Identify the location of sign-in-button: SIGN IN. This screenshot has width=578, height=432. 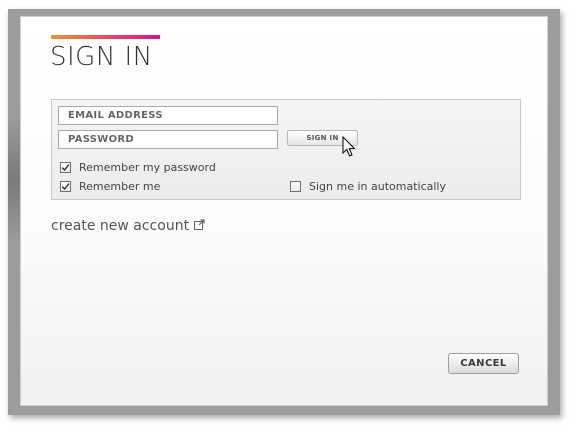
(322, 138).